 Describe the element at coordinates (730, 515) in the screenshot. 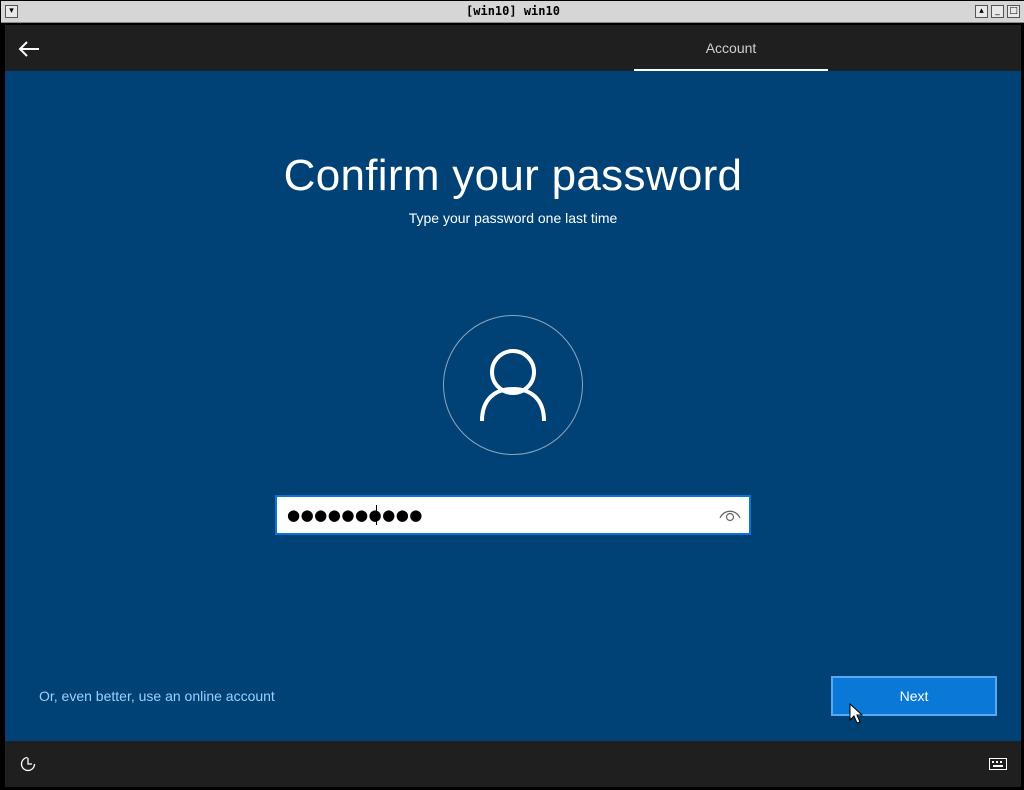

I see `eye-icon` at that location.